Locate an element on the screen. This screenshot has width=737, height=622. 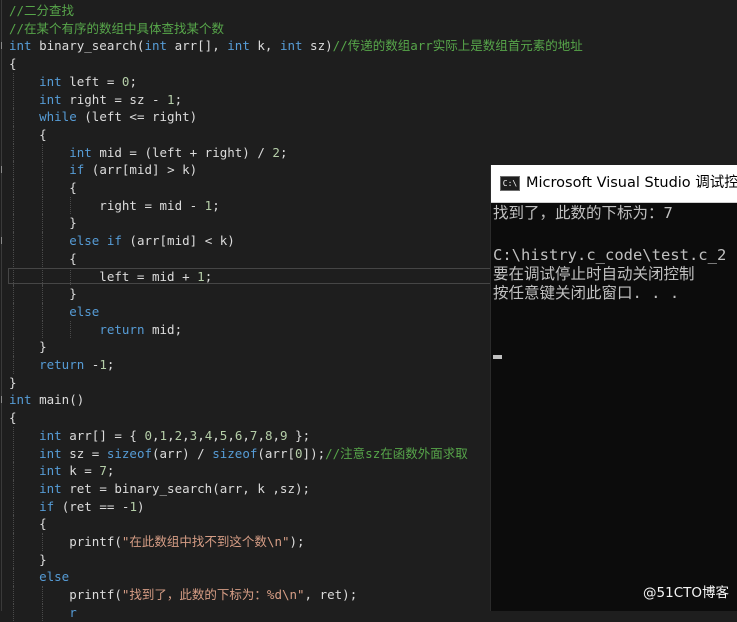
code-text: int ret = binary_search(arr, k ,sz); is located at coordinates (159, 489).